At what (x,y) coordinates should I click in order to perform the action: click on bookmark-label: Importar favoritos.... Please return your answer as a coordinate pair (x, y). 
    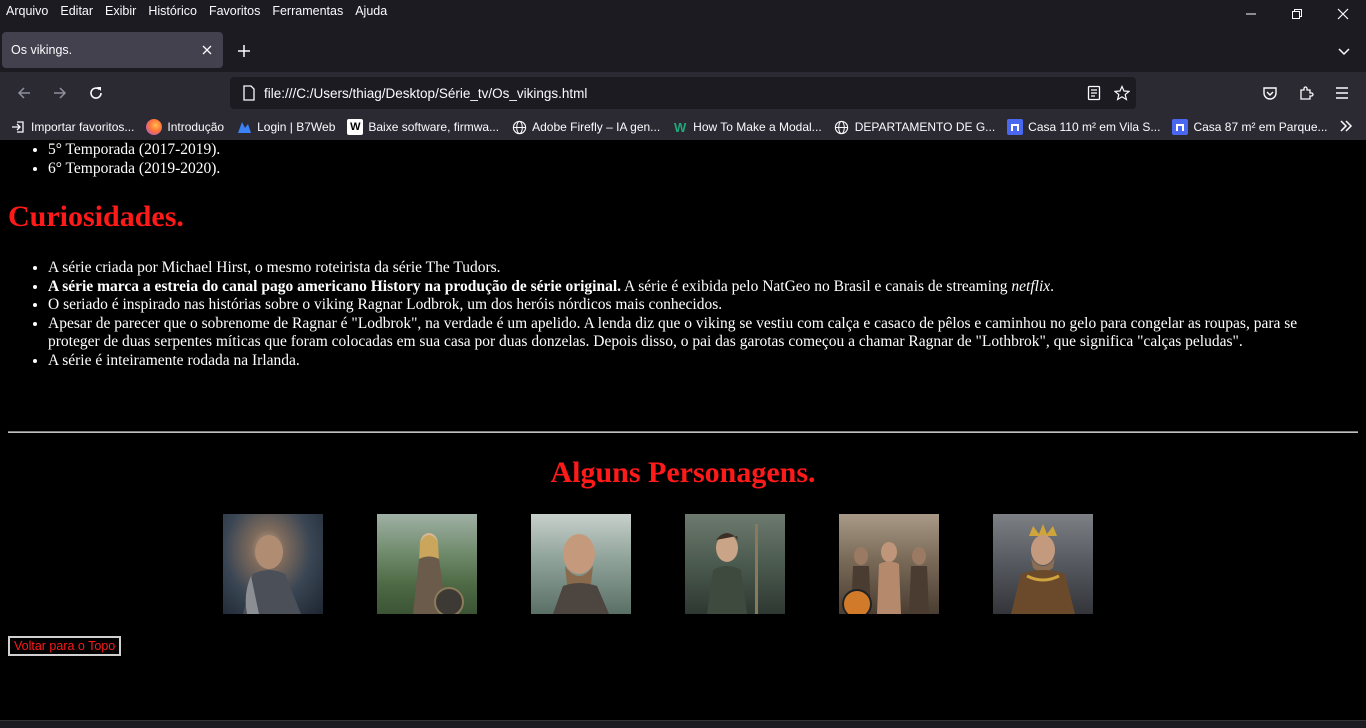
    Looking at the image, I should click on (83, 127).